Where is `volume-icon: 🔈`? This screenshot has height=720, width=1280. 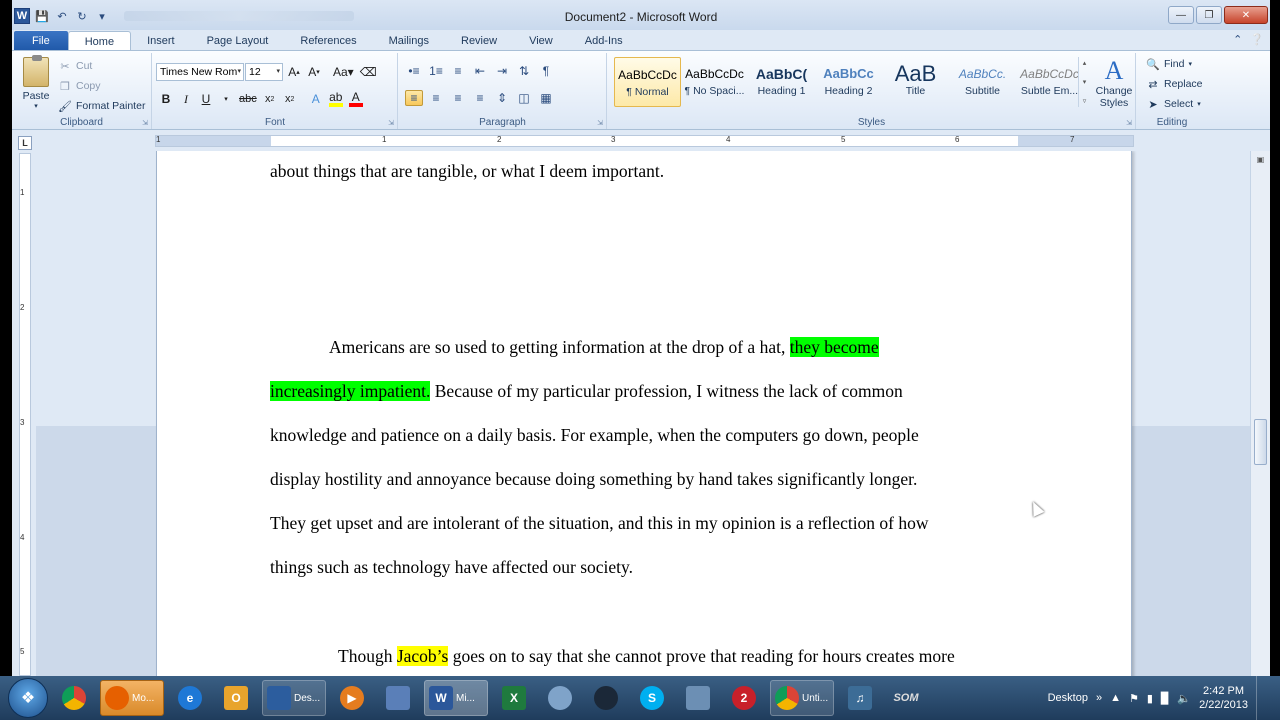 volume-icon: 🔈 is located at coordinates (1184, 698).